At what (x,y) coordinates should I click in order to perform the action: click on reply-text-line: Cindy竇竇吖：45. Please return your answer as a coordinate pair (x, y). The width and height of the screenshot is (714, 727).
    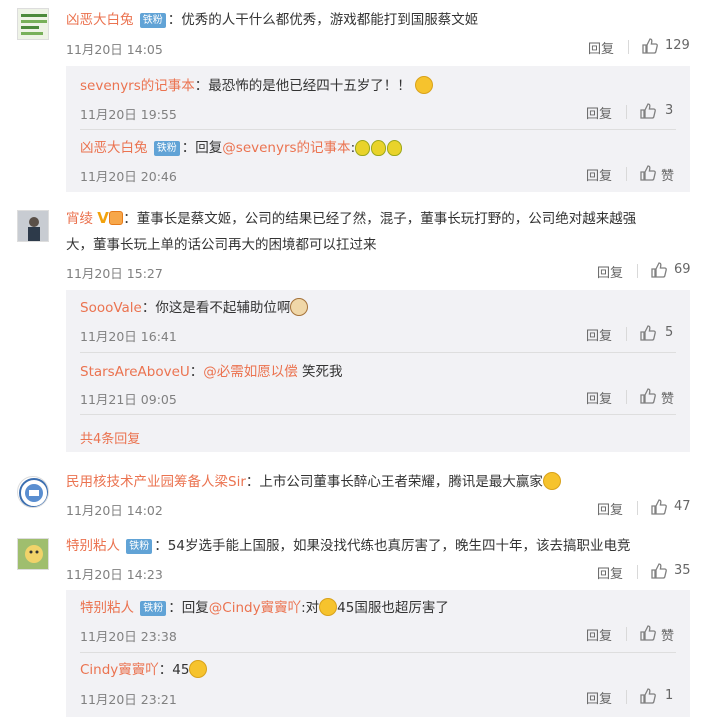
    Looking at the image, I should click on (144, 670).